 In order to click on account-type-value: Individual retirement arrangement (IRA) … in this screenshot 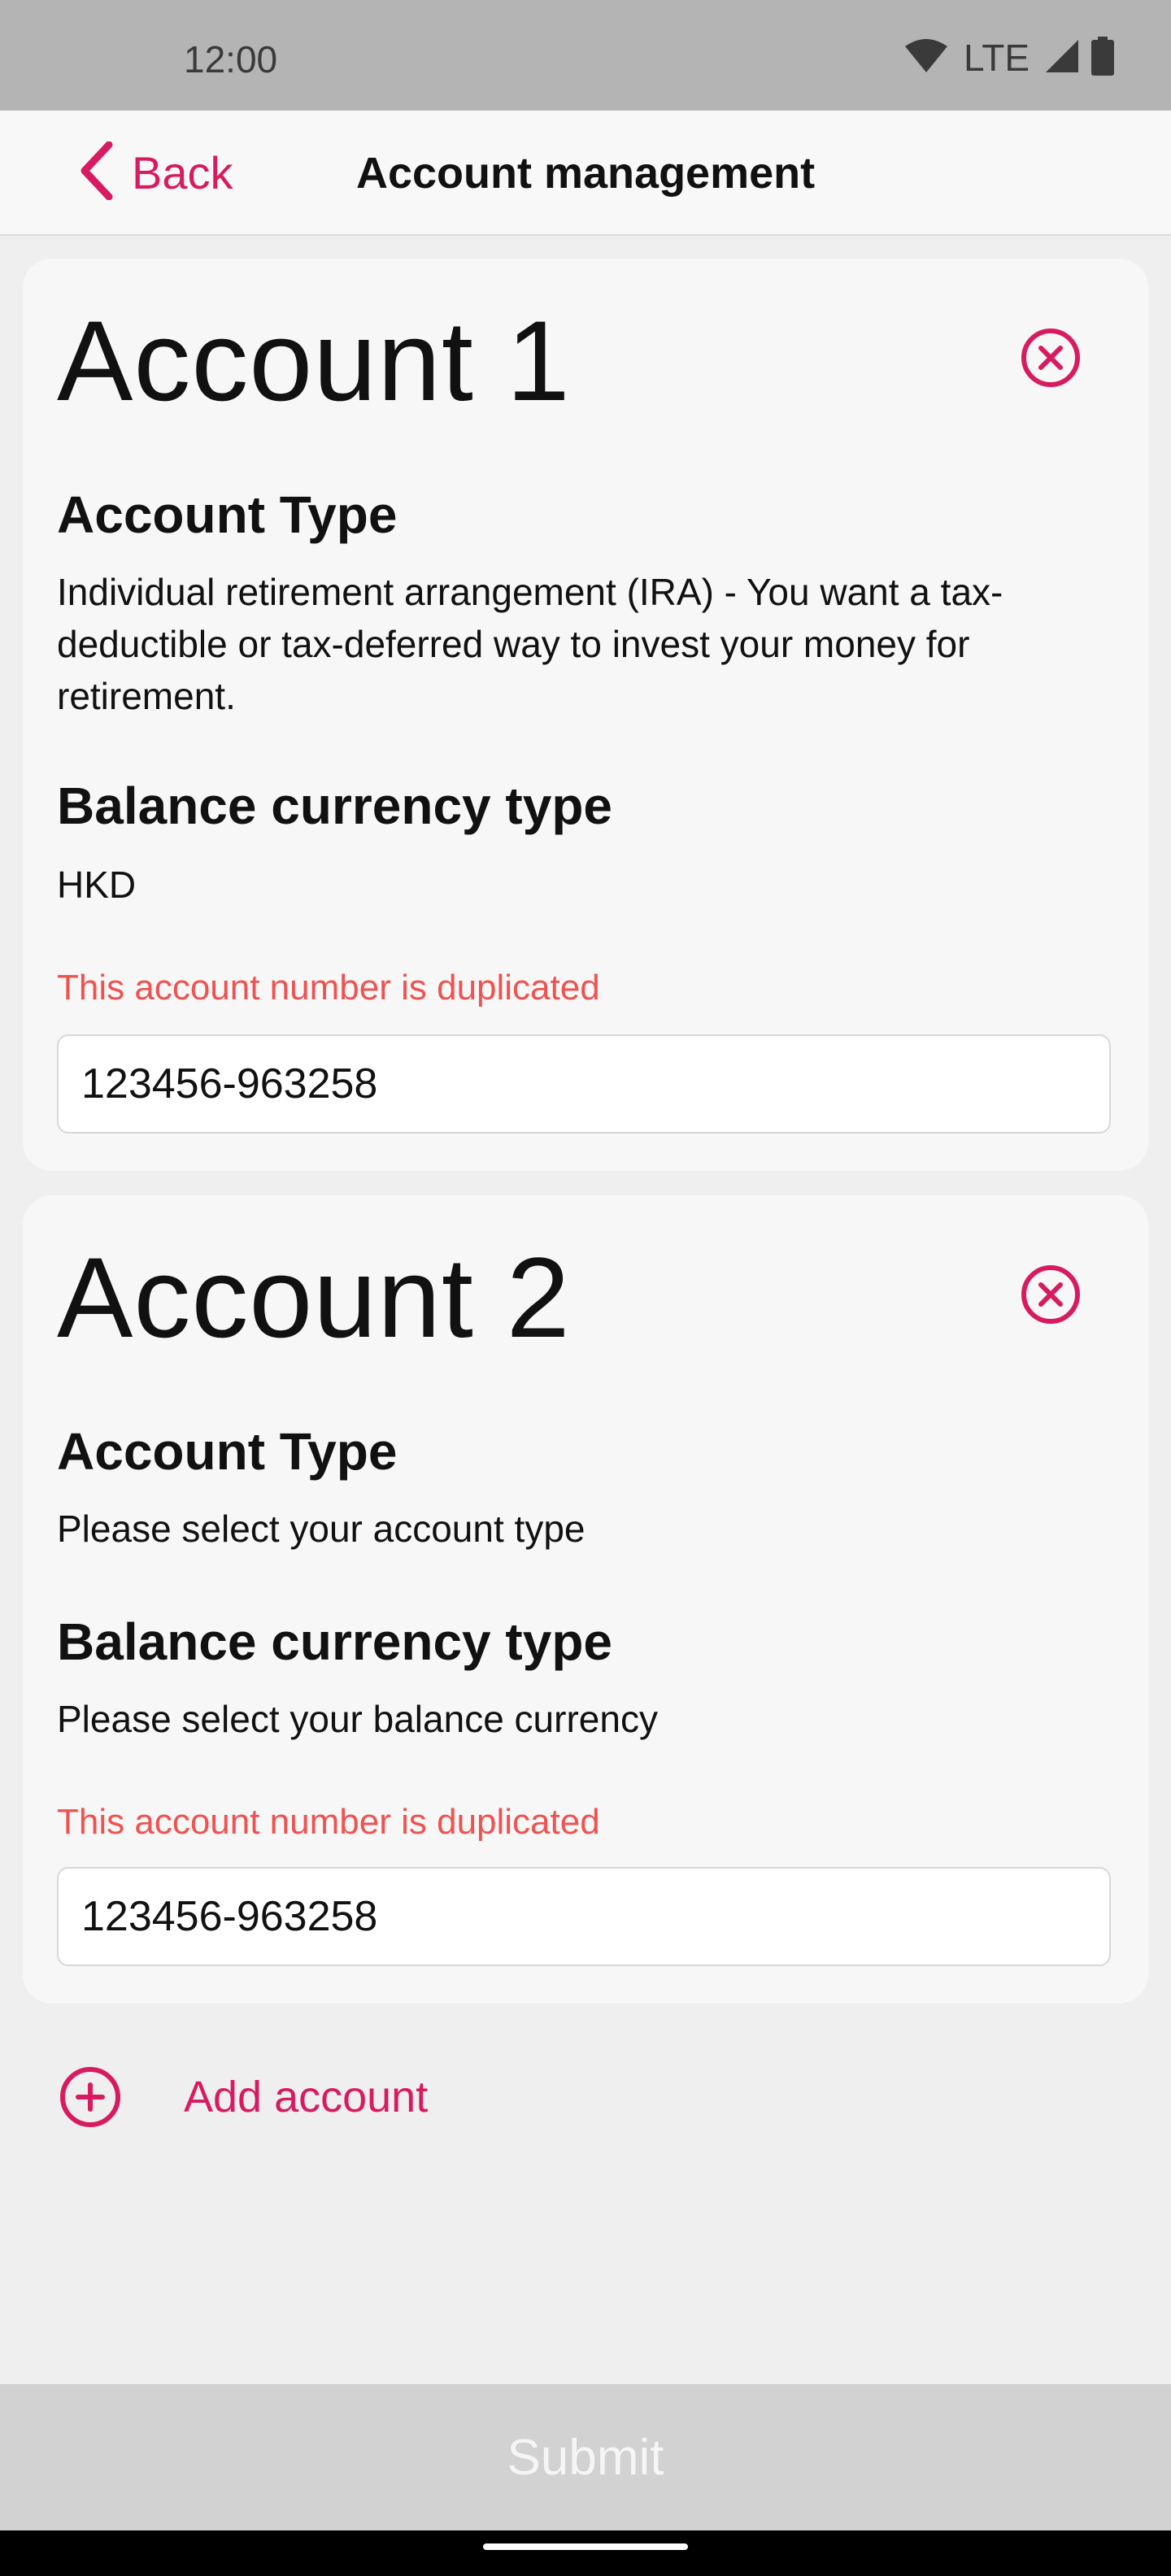, I will do `click(585, 644)`.